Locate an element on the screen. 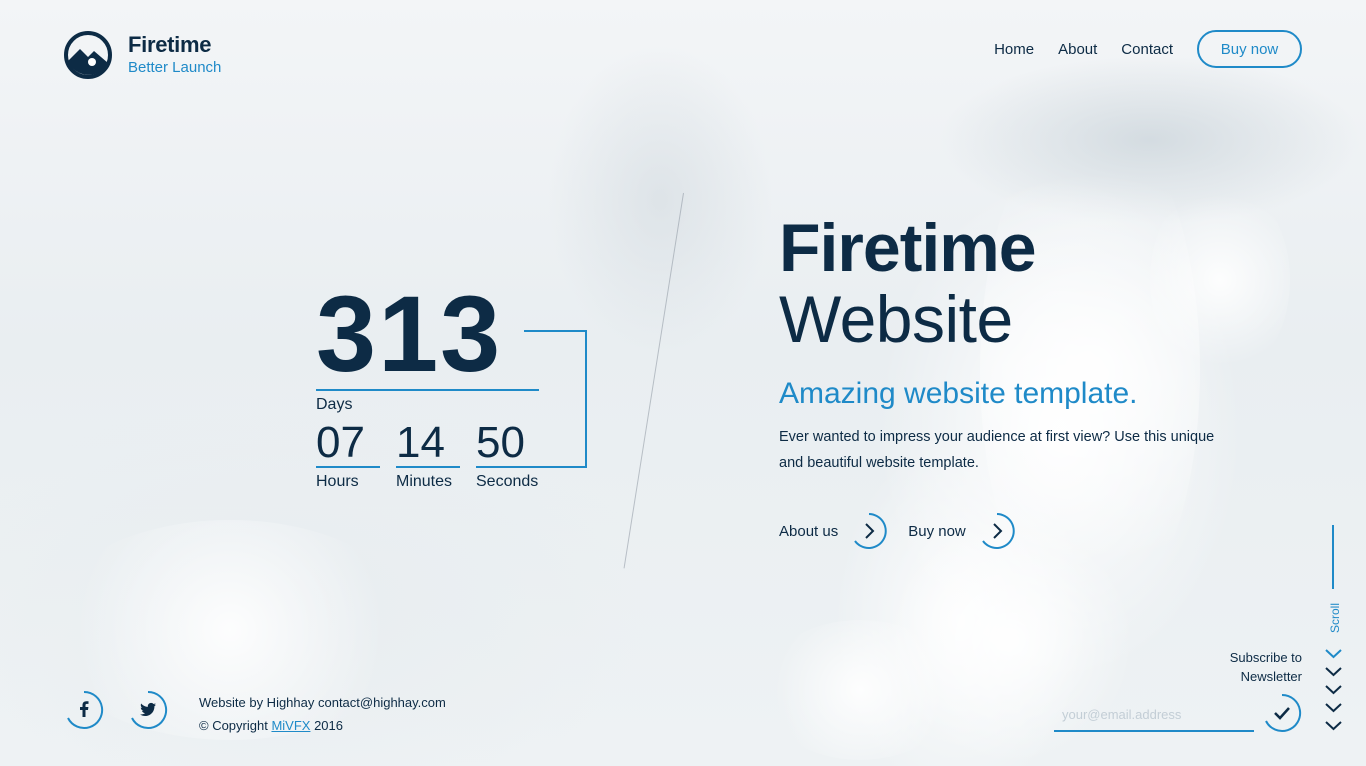 The image size is (1366, 766). buy-now-label: Buy now is located at coordinates (937, 531).